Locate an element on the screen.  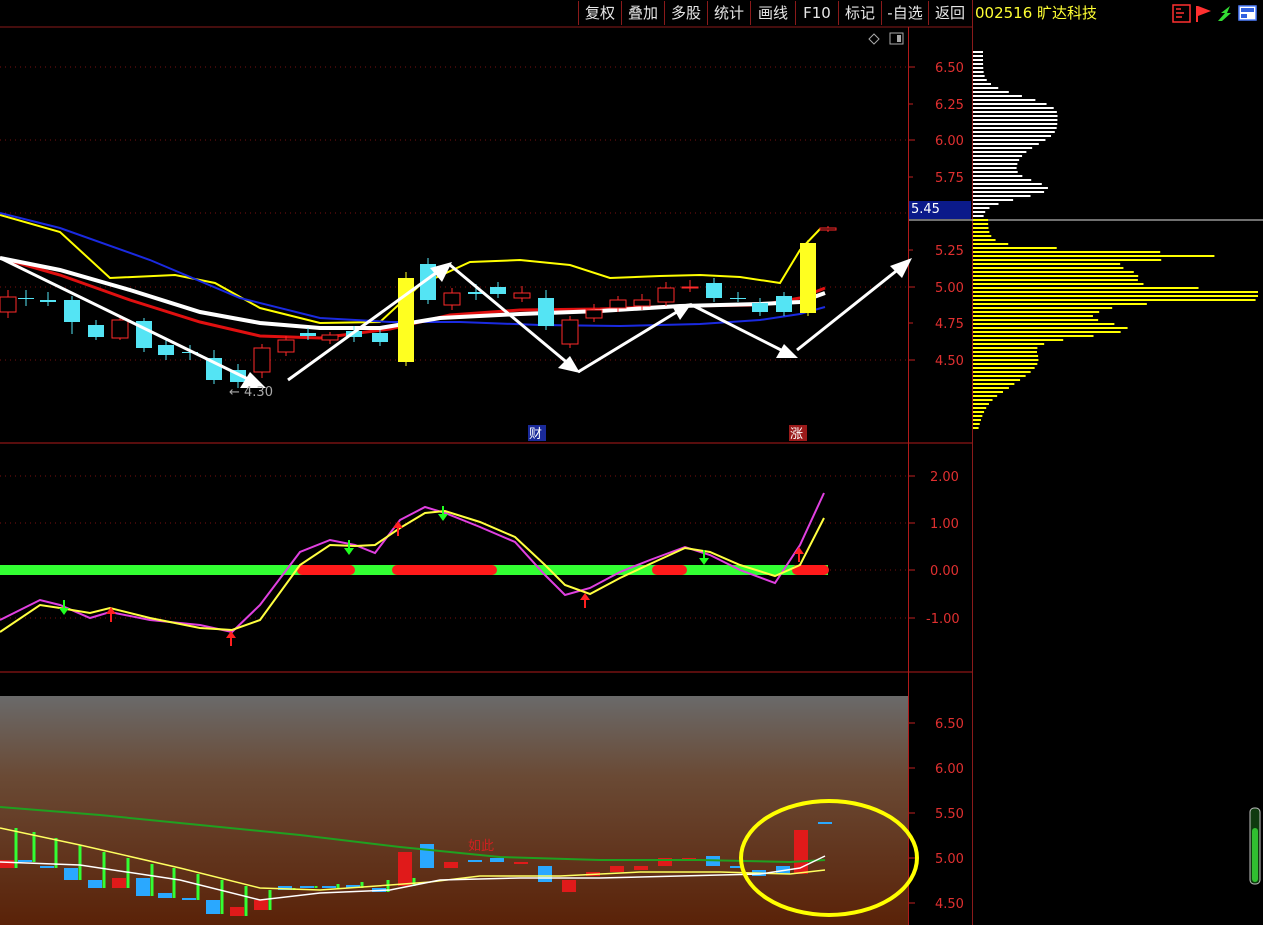
volume-profile is located at coordinates (1115, 240).